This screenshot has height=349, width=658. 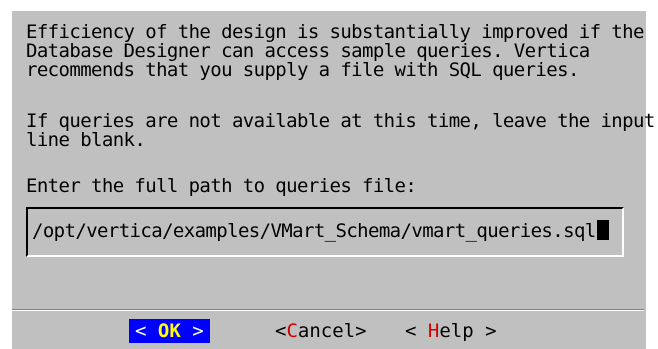 What do you see at coordinates (456, 331) in the screenshot?
I see `help-button-label-rest: elp` at bounding box center [456, 331].